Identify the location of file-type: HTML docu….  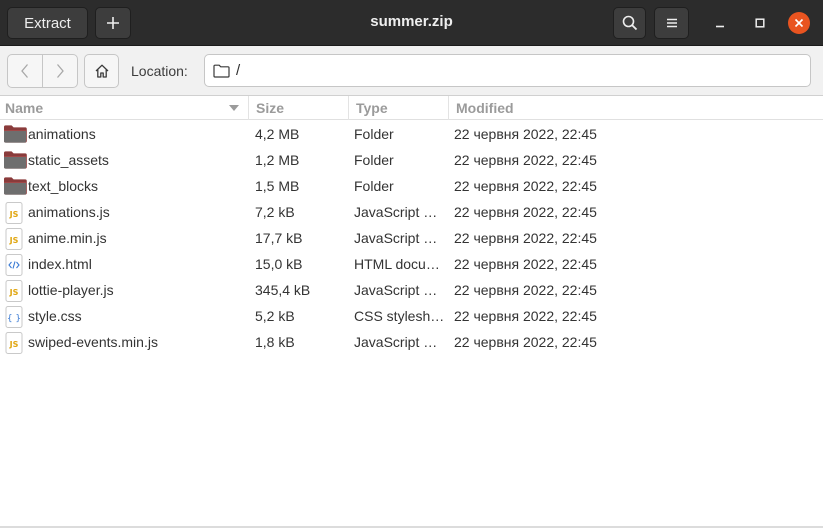
(397, 264).